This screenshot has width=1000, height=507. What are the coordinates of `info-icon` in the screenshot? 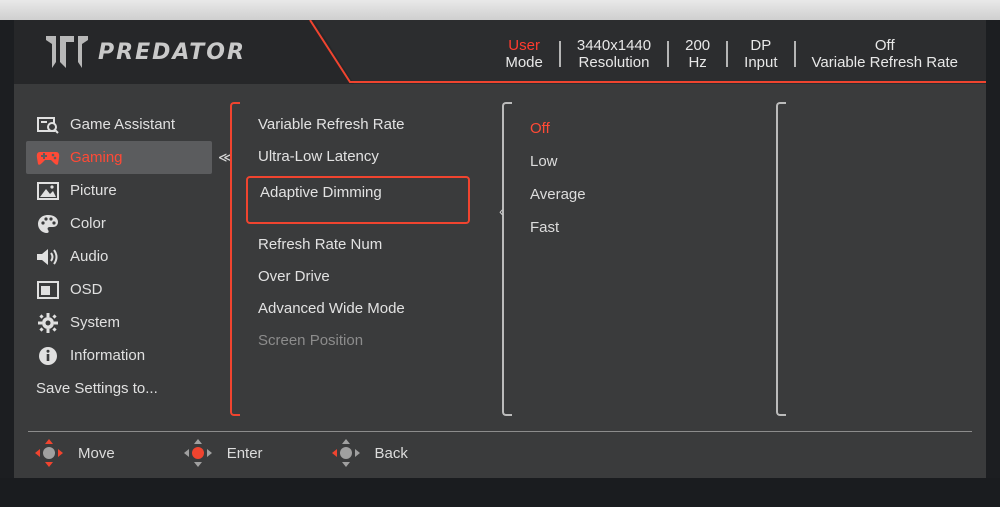 It's located at (48, 356).